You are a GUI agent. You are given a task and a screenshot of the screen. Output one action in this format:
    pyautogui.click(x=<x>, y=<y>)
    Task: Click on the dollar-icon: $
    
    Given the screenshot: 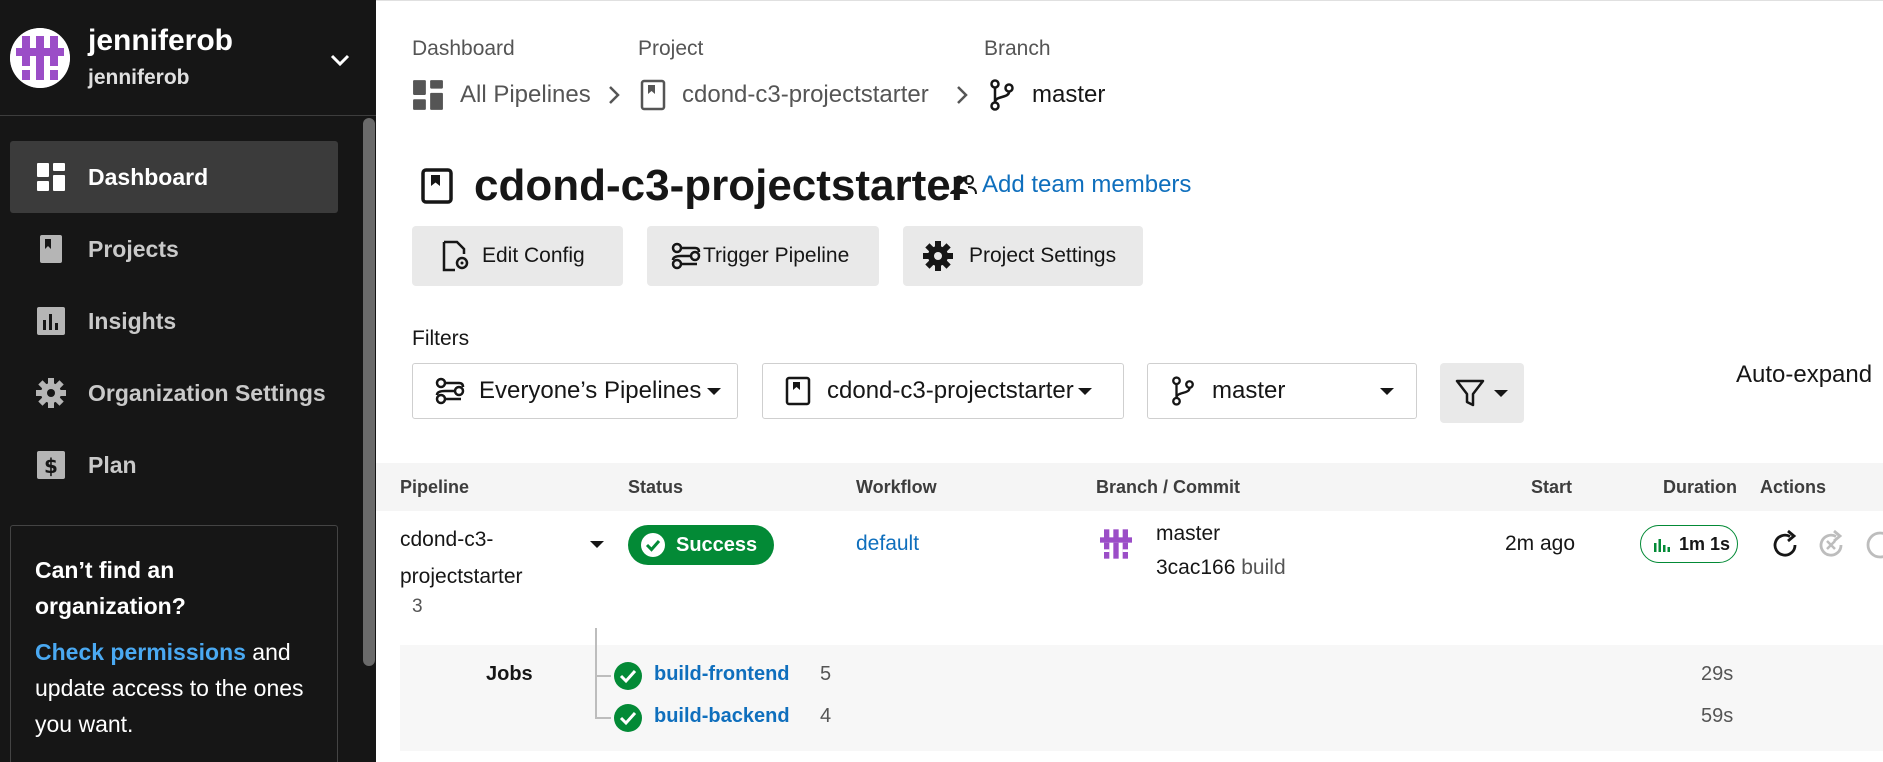 What is the action you would take?
    pyautogui.click(x=51, y=465)
    